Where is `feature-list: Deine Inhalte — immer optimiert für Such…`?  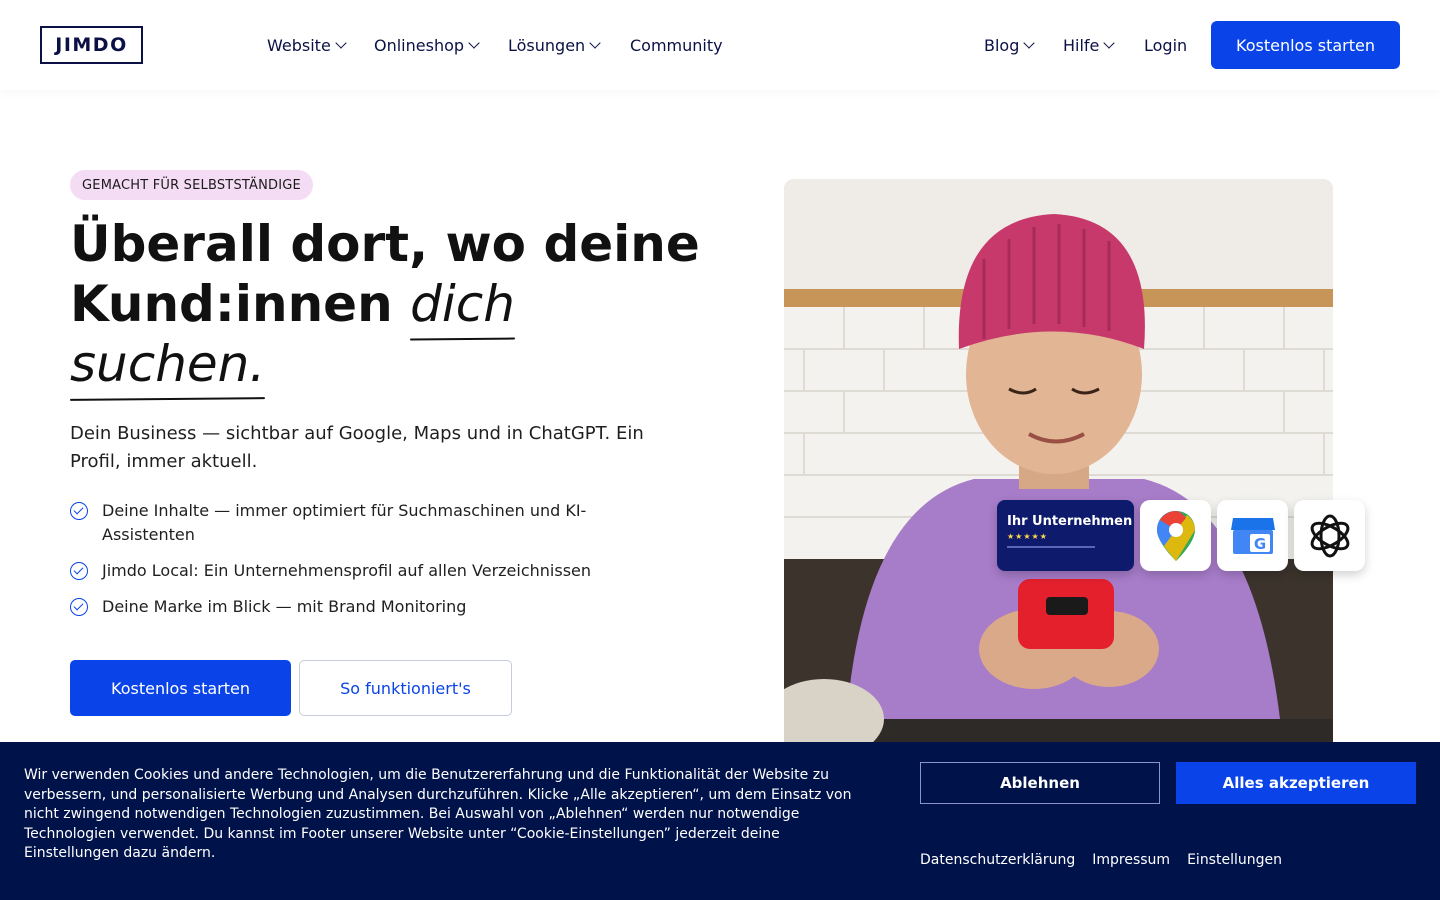 feature-list: Deine Inhalte — immer optimiert für Such… is located at coordinates (350, 565).